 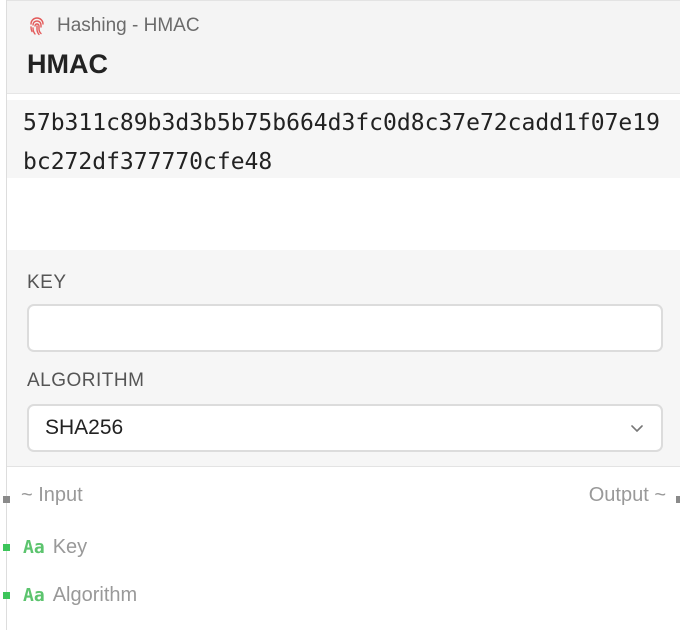 What do you see at coordinates (6, 547) in the screenshot?
I see `key-port` at bounding box center [6, 547].